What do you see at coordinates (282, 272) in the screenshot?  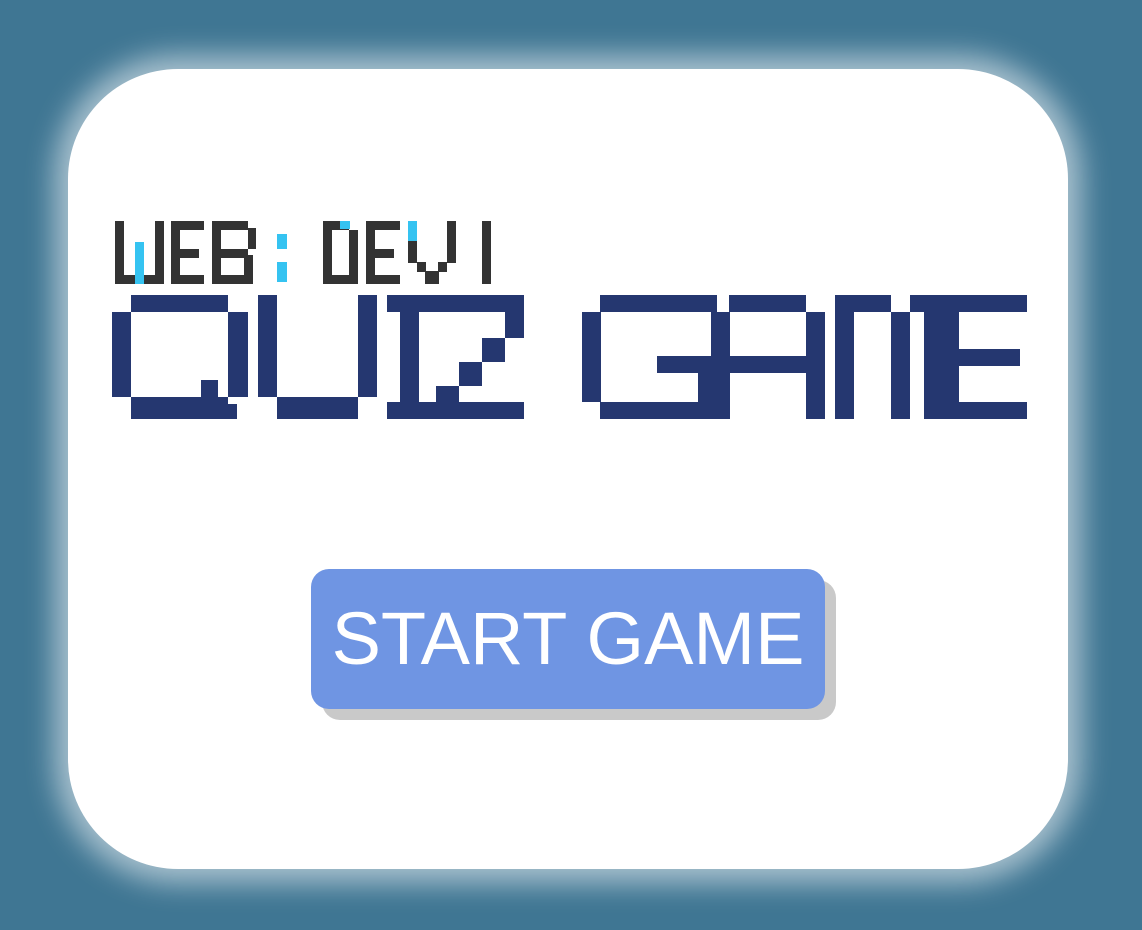 I see `pixel-colon-bottom` at bounding box center [282, 272].